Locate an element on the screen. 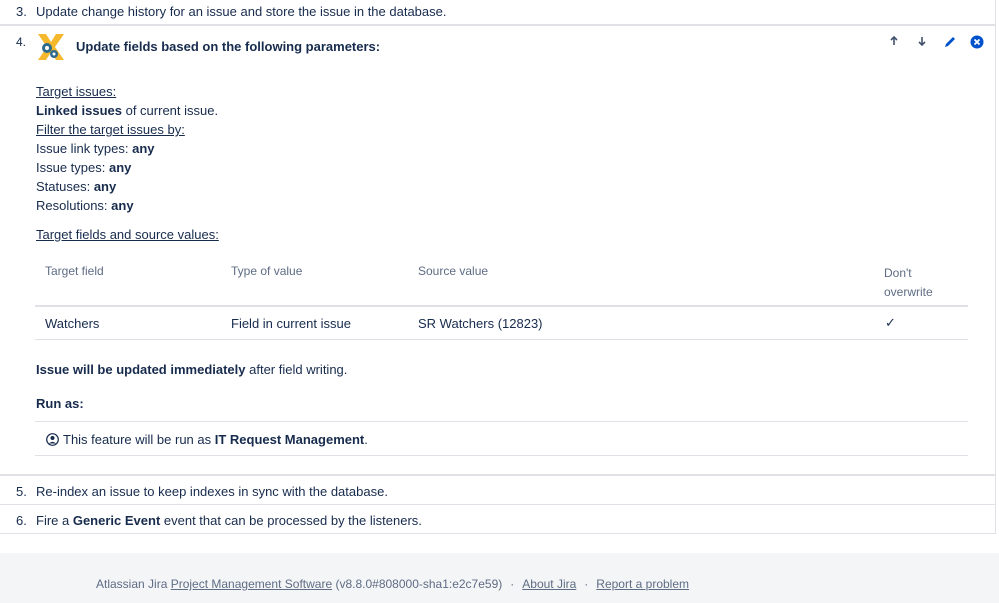  step-number: 3. is located at coordinates (21, 11).